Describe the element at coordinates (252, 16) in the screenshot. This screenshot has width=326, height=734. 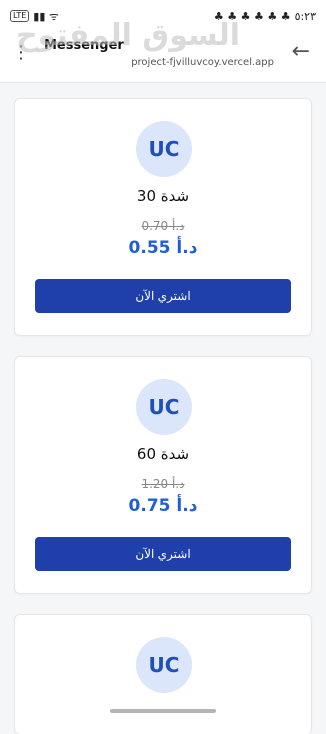
I see `notification-icons: ♣ ♣ ♣ ♣ ♣ ♣` at that location.